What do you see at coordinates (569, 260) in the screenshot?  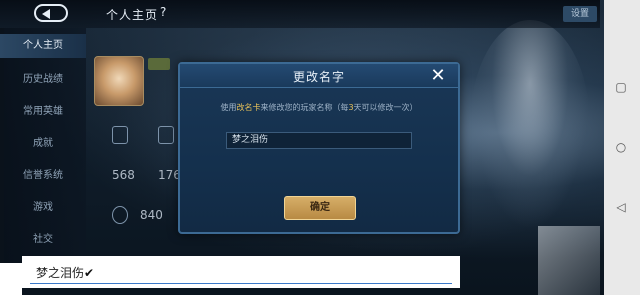 I see `corner-decoration` at bounding box center [569, 260].